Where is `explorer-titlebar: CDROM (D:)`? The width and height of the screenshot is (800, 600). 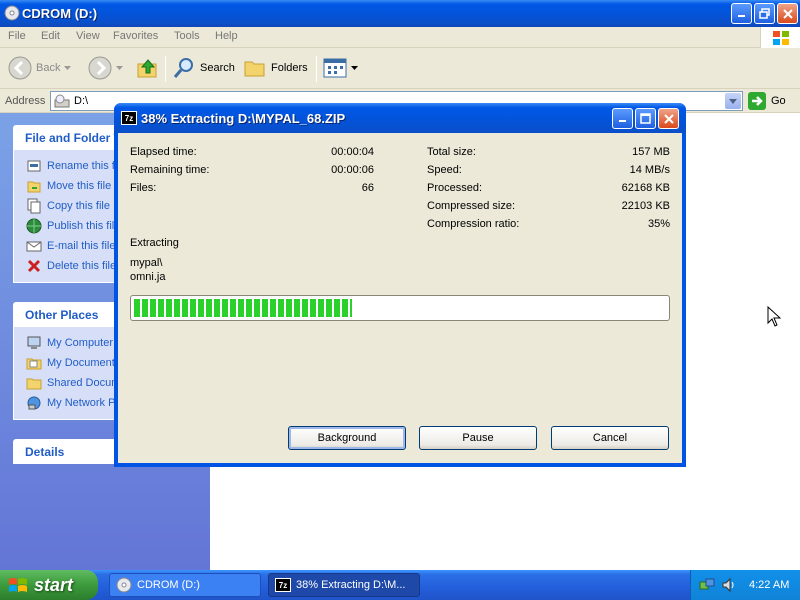 explorer-titlebar: CDROM (D:) is located at coordinates (400, 13).